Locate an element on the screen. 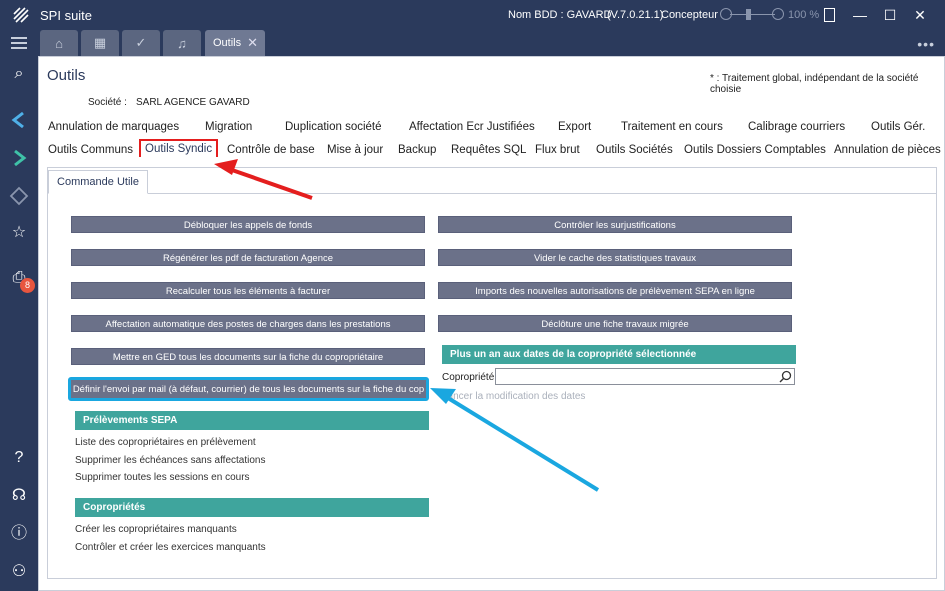 The image size is (945, 591). hamburger-menu-icon is located at coordinates (19, 43).